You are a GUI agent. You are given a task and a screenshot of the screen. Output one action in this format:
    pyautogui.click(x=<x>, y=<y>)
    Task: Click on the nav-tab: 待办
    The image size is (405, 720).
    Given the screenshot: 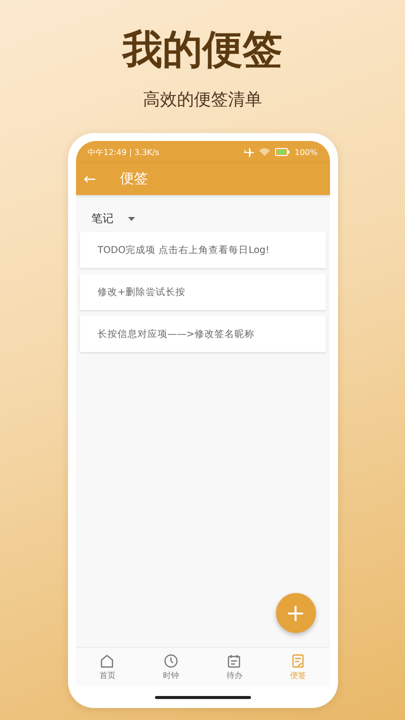 What is the action you would take?
    pyautogui.click(x=234, y=667)
    